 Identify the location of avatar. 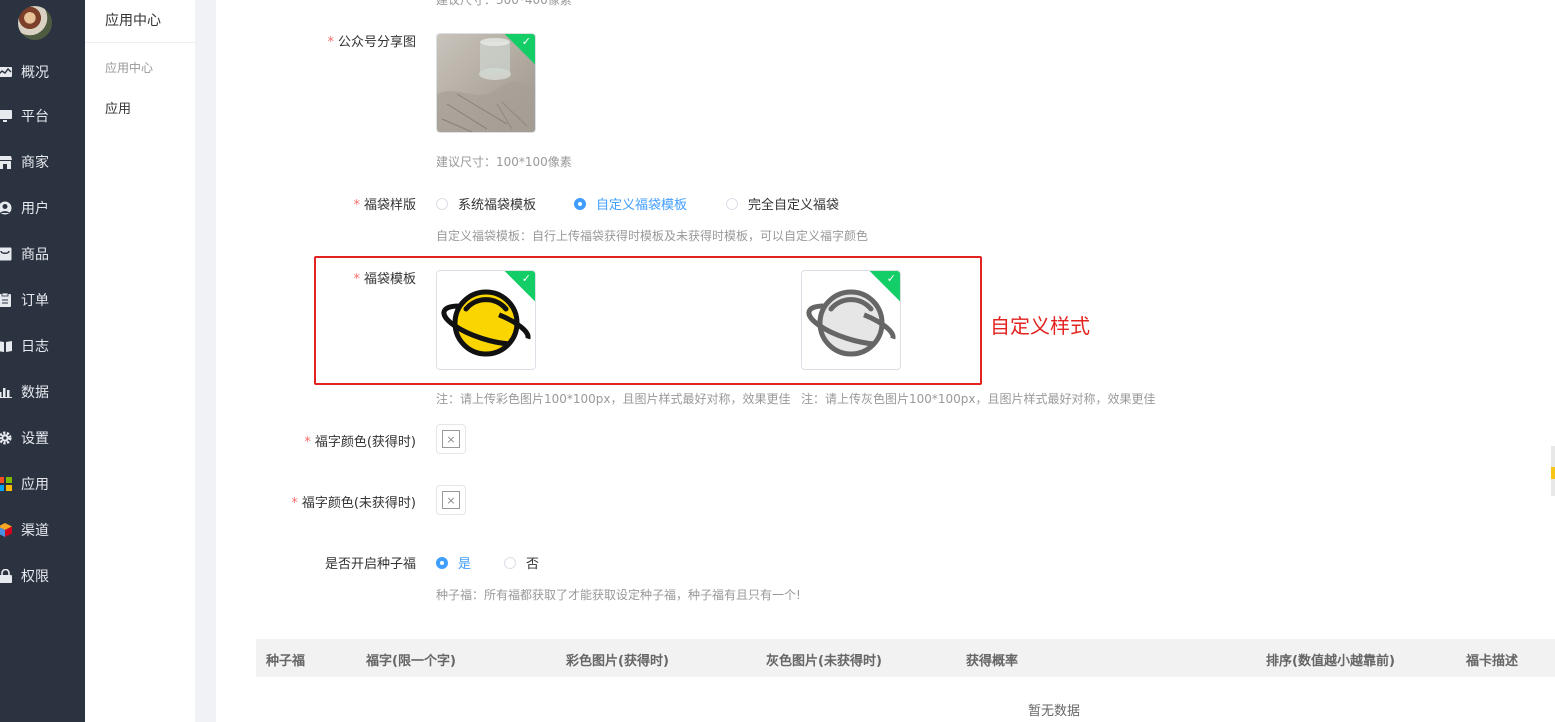
(35, 23).